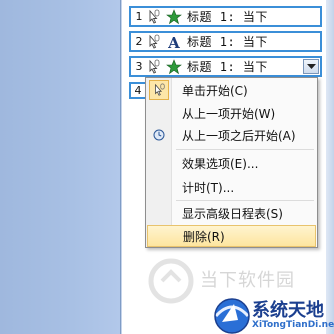  Describe the element at coordinates (139, 16) in the screenshot. I see `item-number: 1` at that location.